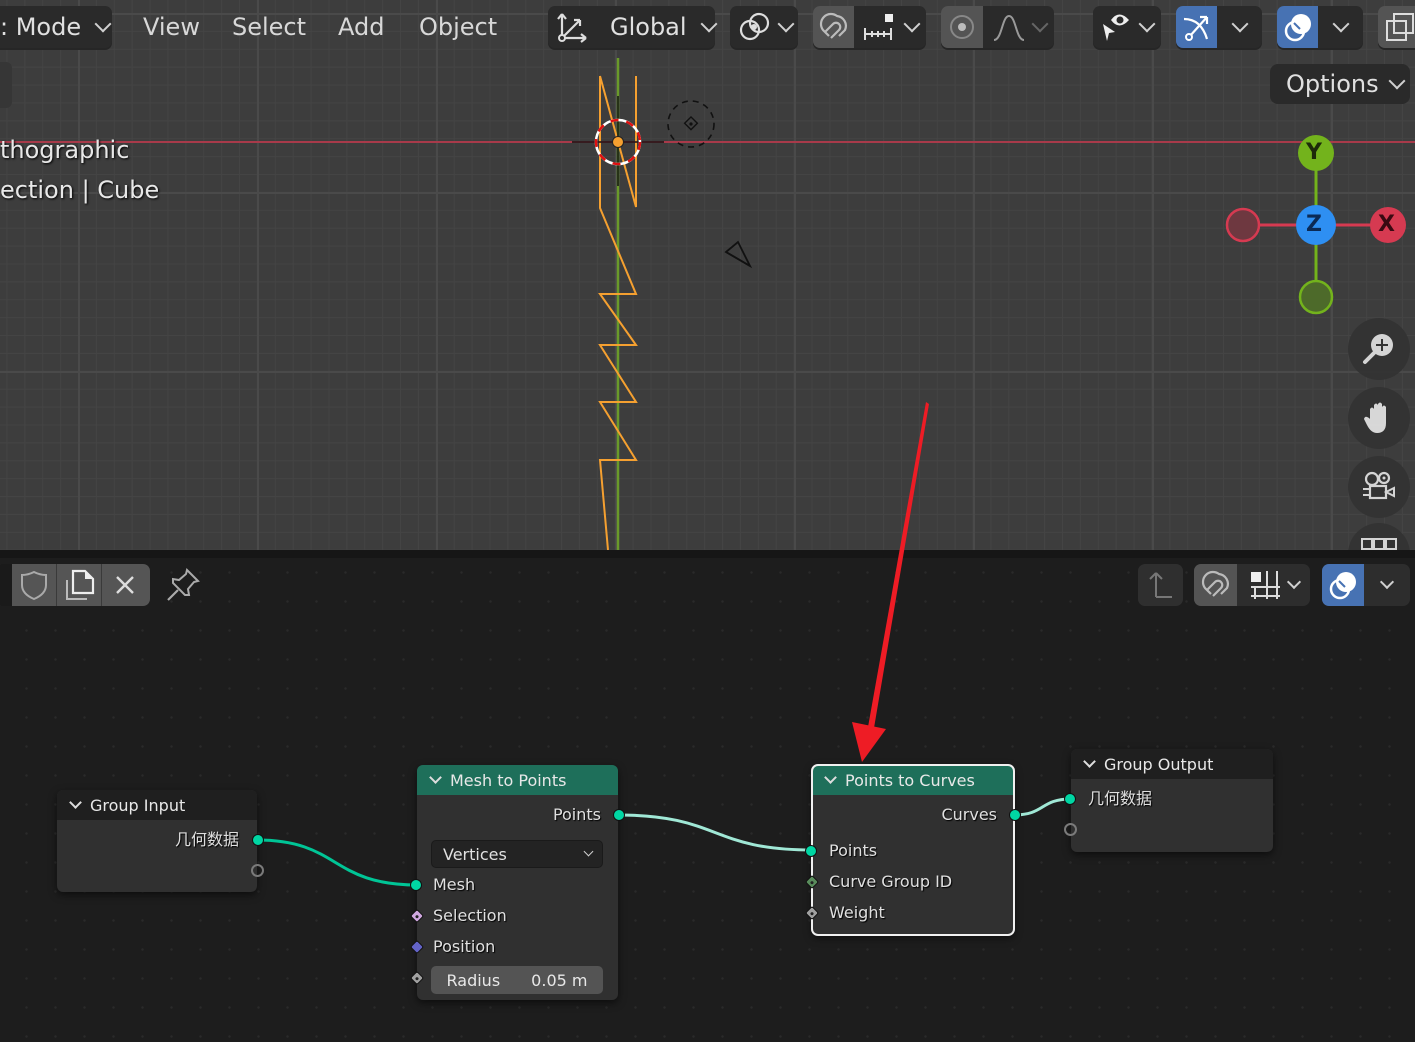  Describe the element at coordinates (962, 27) in the screenshot. I see `proportional-edit-toggle` at that location.